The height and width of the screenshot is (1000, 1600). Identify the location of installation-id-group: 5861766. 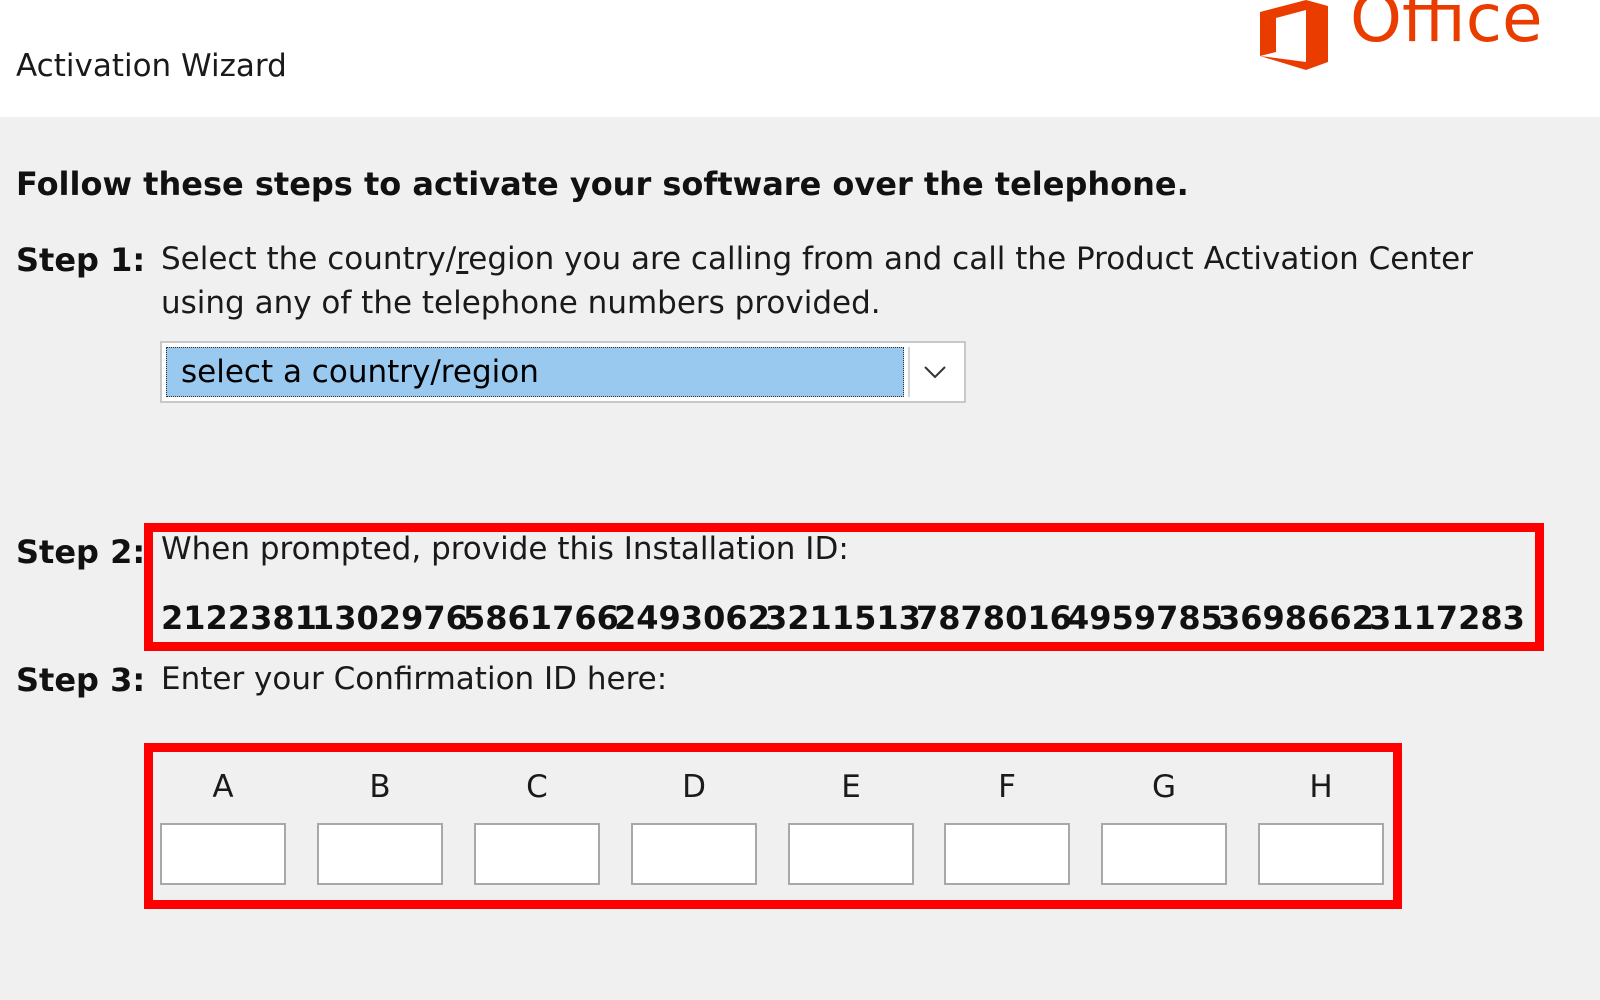
(541, 618).